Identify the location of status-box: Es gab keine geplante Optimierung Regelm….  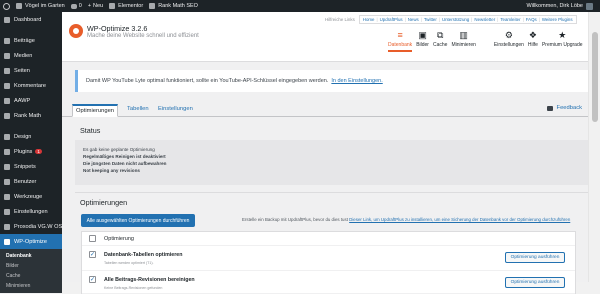
(335, 162).